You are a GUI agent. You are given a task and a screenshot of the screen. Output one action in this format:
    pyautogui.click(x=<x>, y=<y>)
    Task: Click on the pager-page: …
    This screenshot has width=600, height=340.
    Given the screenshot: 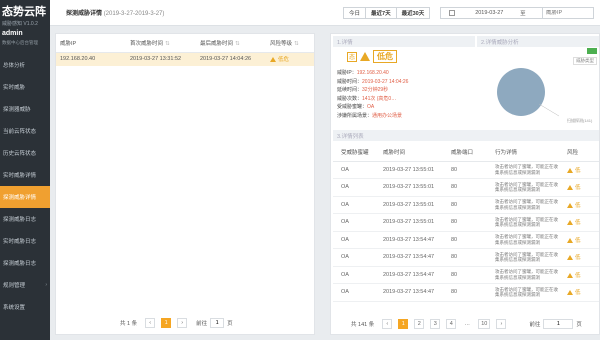 What is the action you would take?
    pyautogui.click(x=467, y=324)
    